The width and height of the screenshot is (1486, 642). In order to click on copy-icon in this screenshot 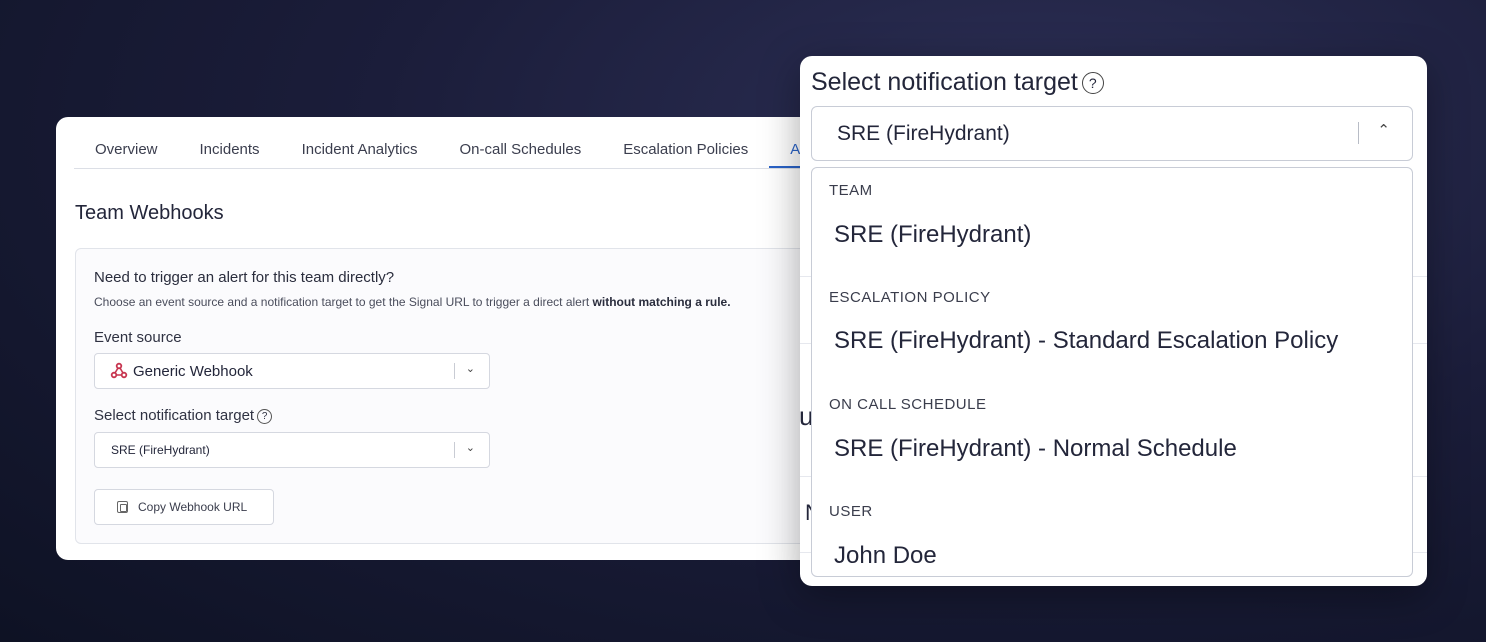, I will do `click(122, 507)`.